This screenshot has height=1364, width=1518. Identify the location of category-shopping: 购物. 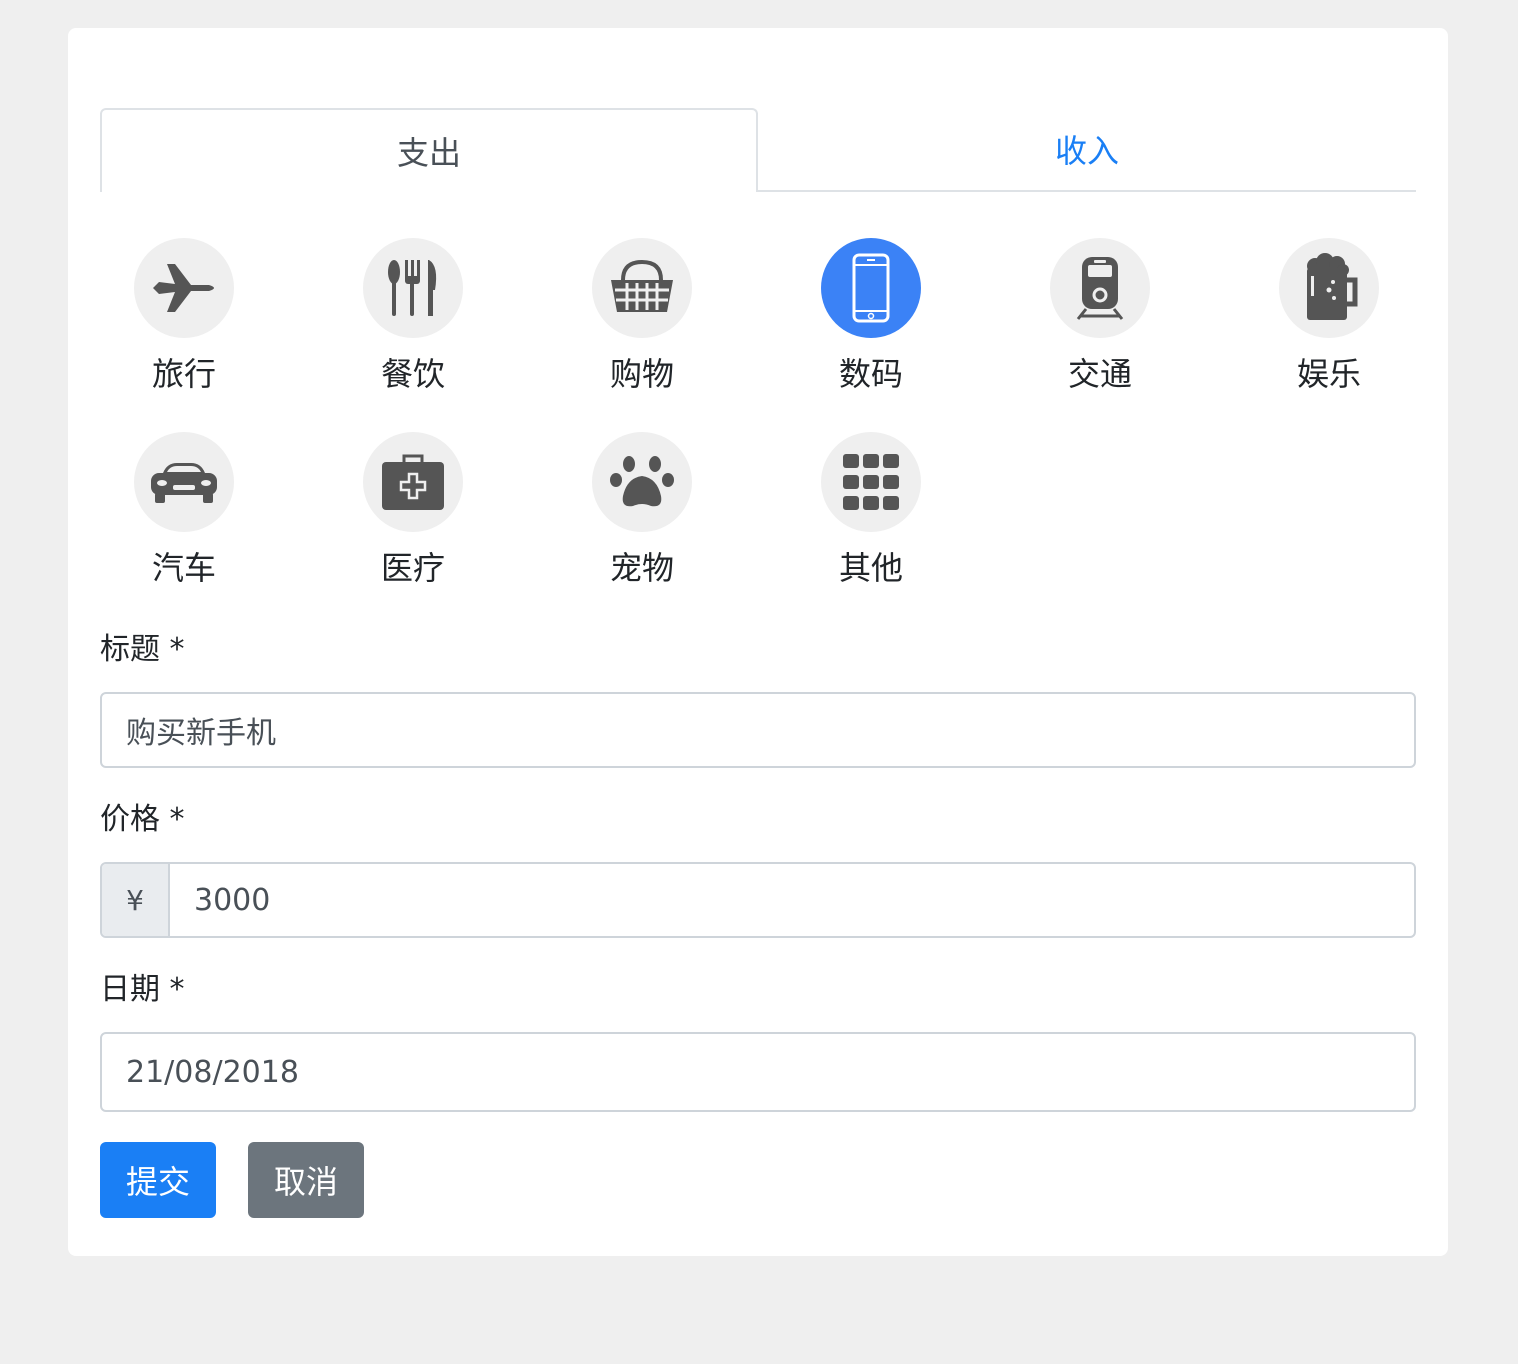
(642, 323).